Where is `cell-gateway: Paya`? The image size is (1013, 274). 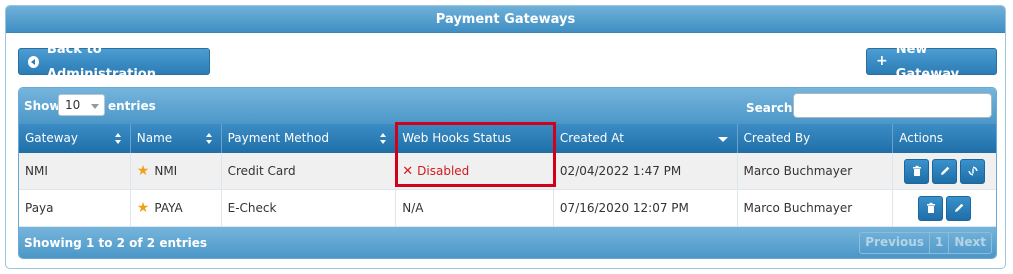
cell-gateway: Paya is located at coordinates (75, 208).